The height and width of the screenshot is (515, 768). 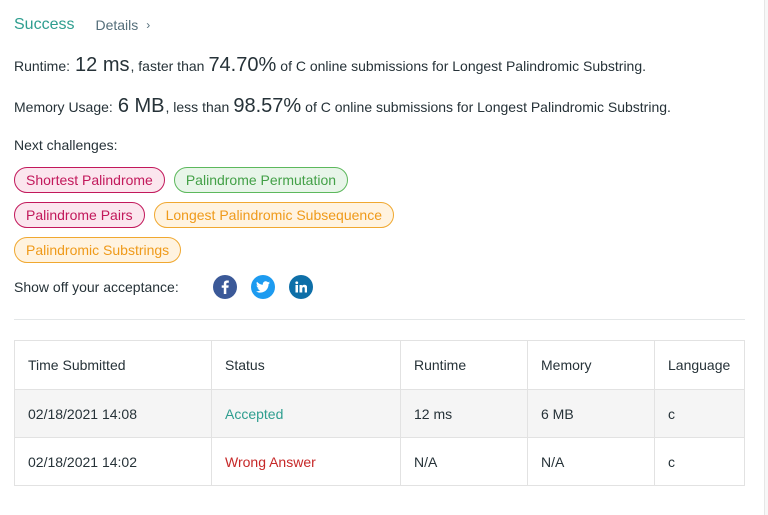 I want to click on scrollbar, so click(x=766, y=257).